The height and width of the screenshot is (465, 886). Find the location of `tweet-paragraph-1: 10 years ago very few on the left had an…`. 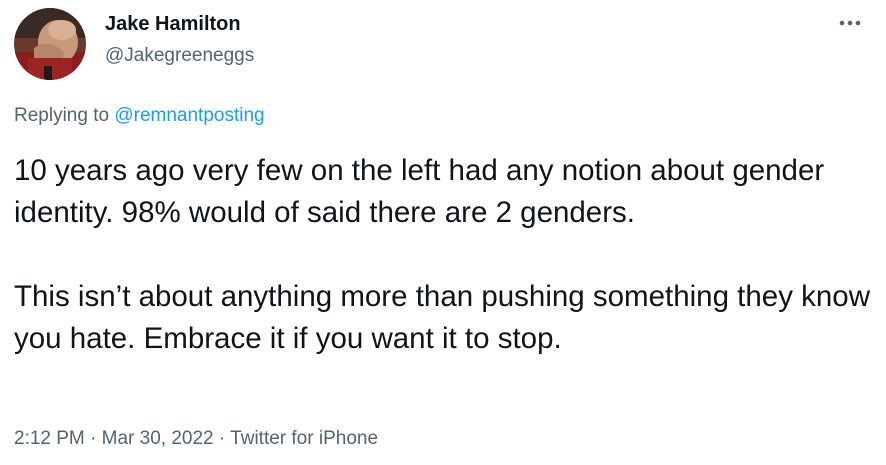

tweet-paragraph-1: 10 years ago very few on the left had an… is located at coordinates (419, 191).